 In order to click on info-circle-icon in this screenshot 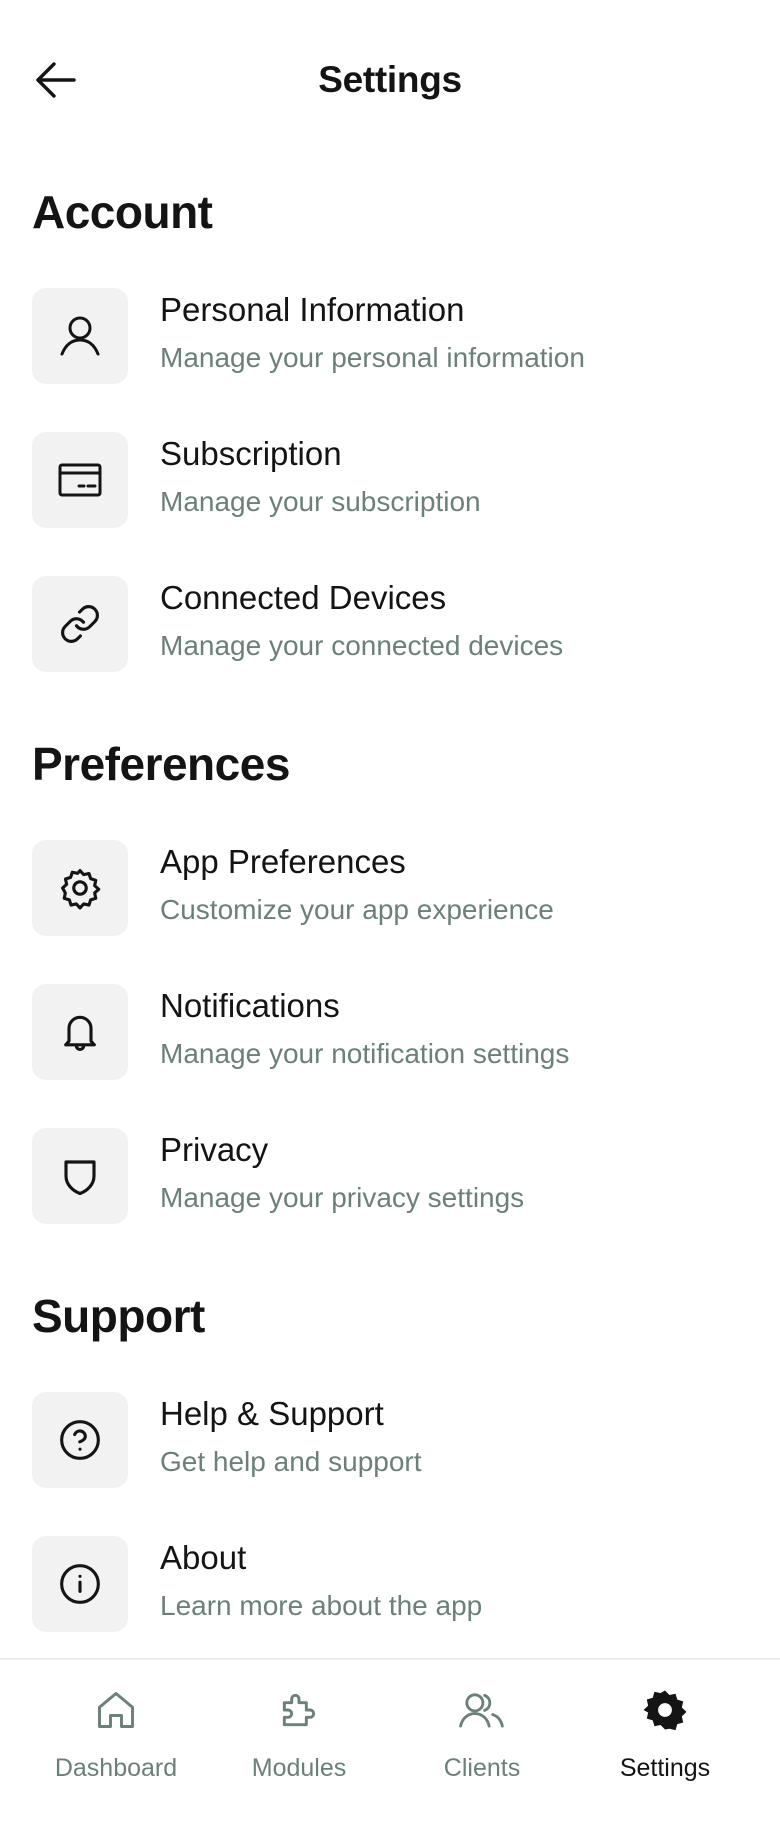, I will do `click(80, 1584)`.